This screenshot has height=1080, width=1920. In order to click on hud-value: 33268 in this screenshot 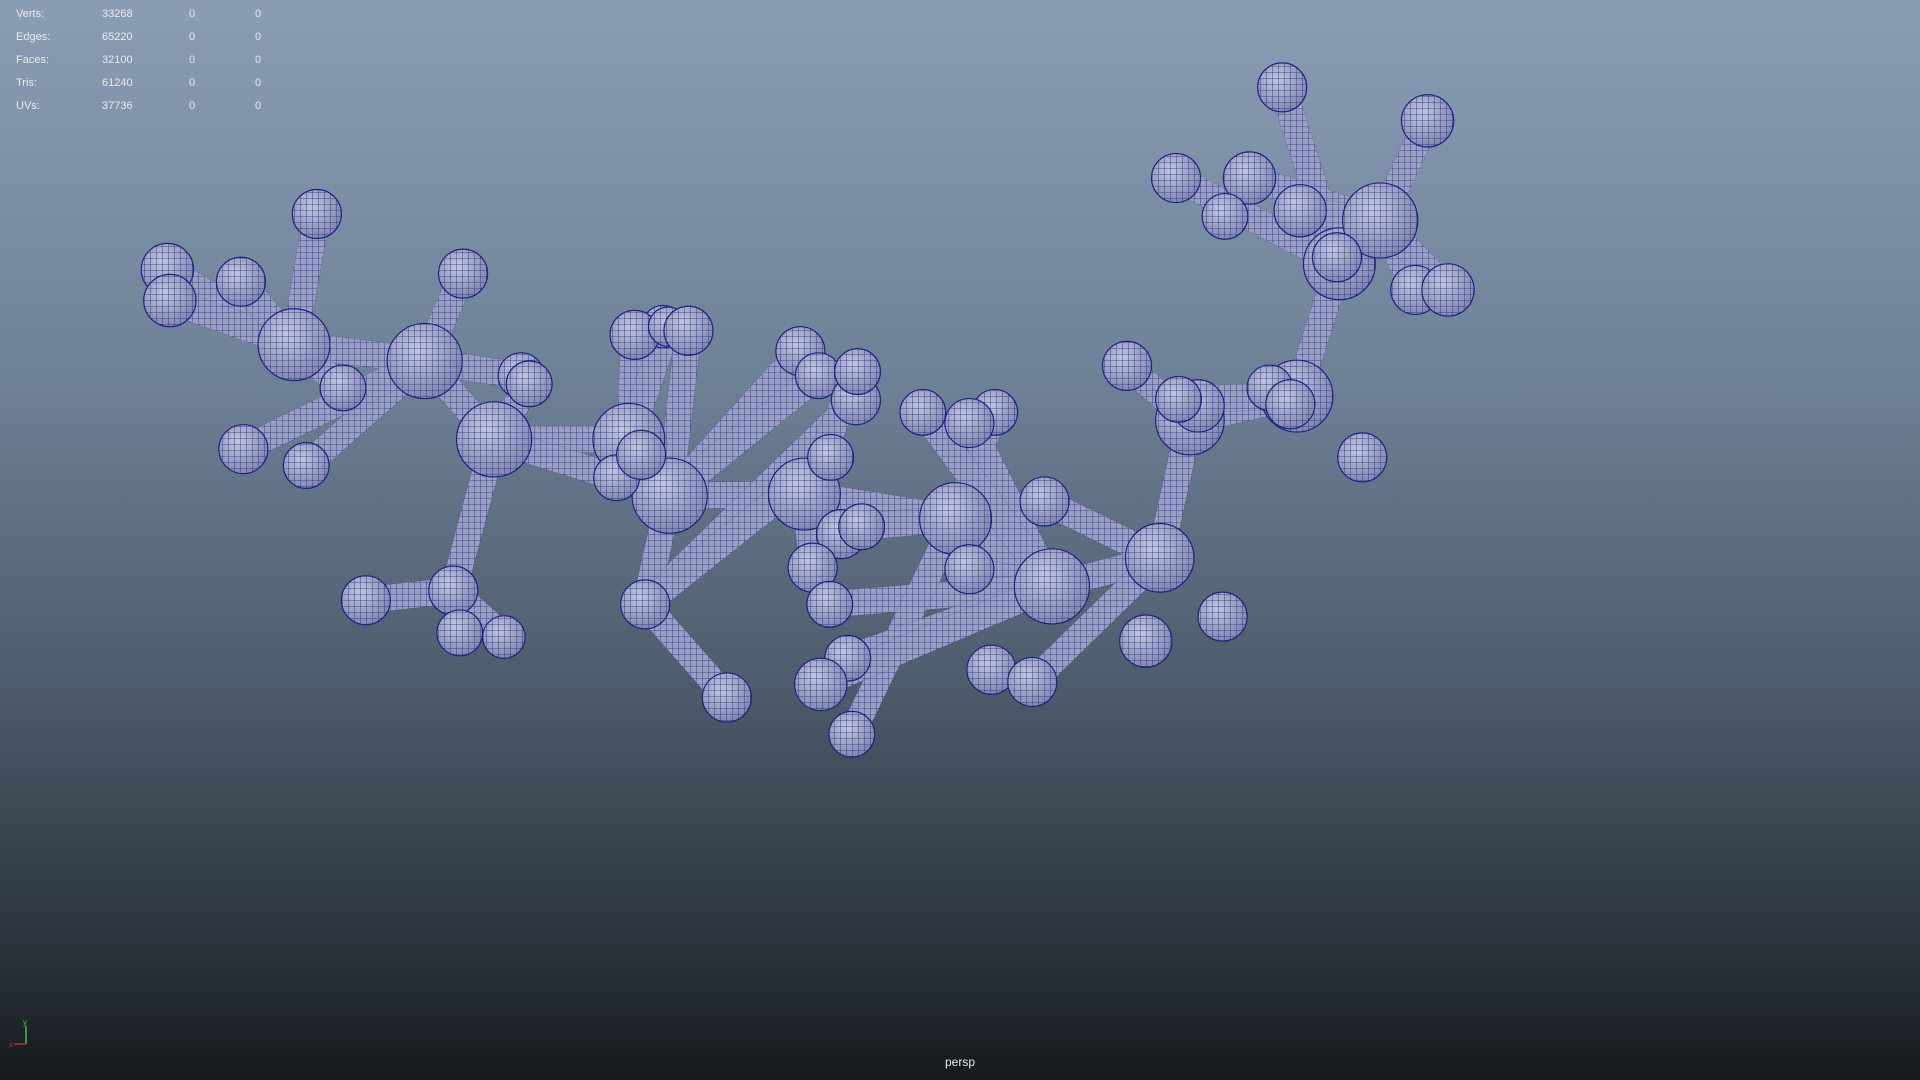, I will do `click(117, 13)`.